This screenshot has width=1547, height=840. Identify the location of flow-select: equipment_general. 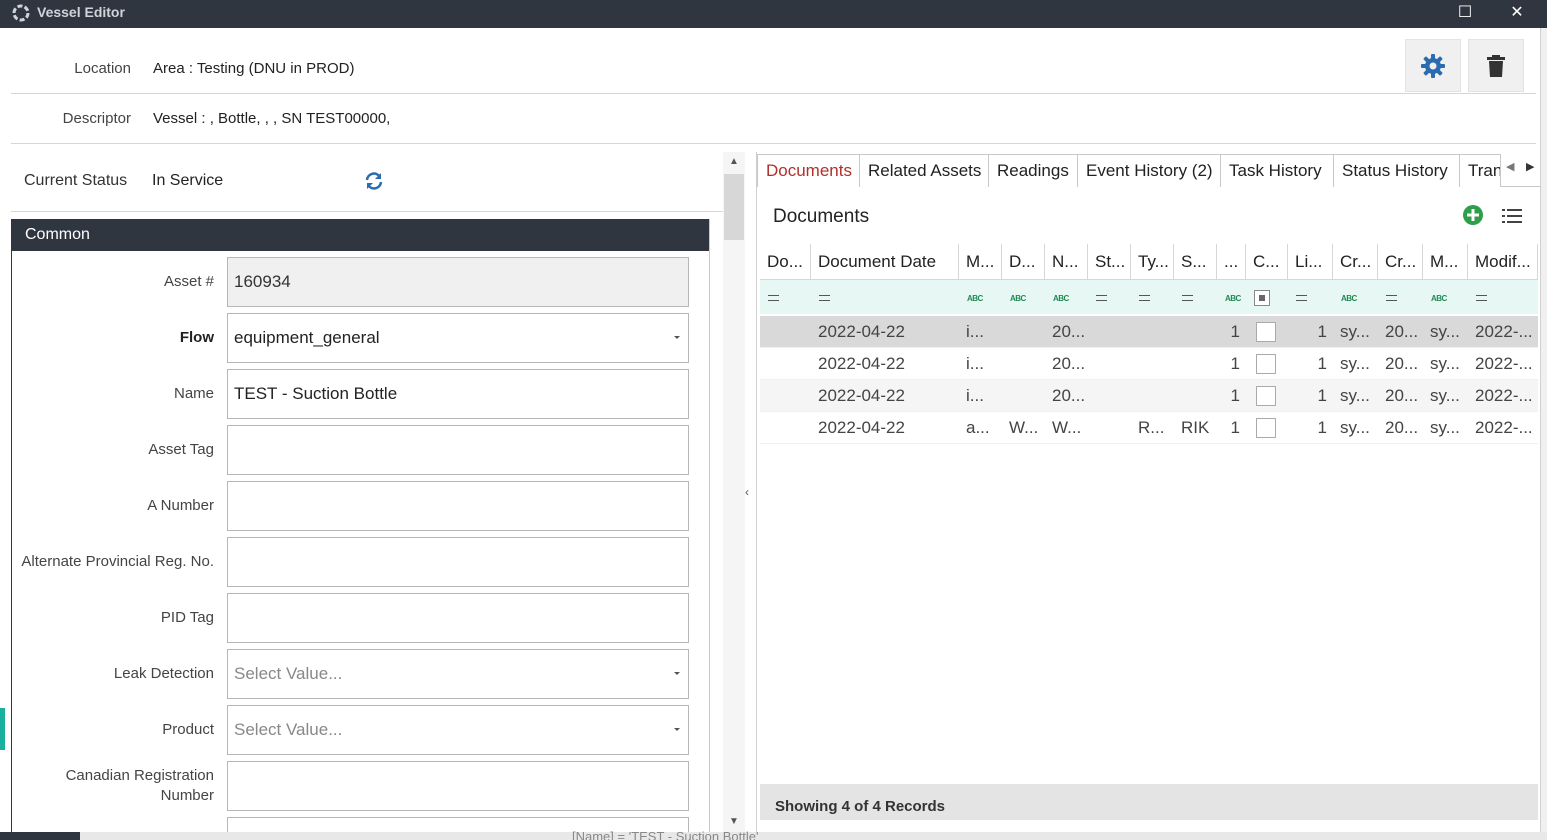
(458, 338).